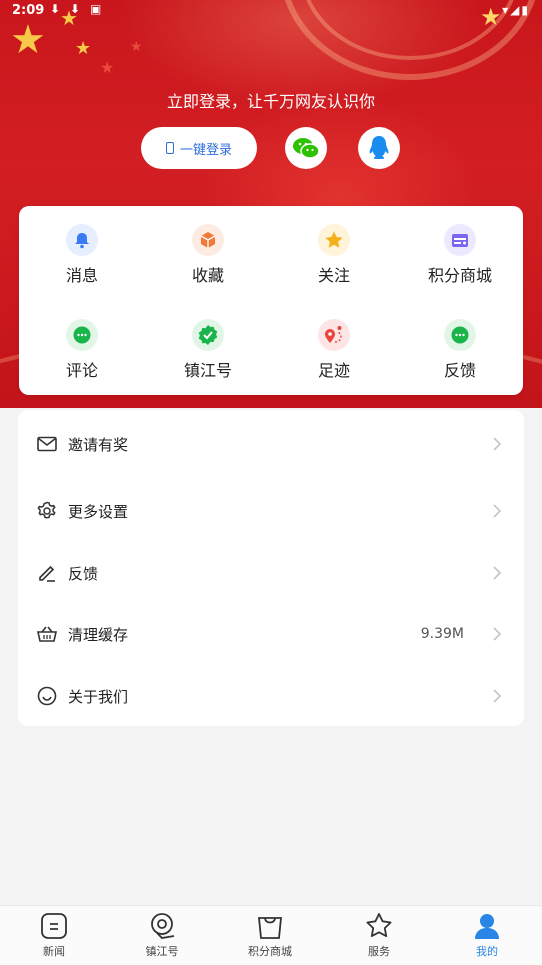 This screenshot has height=965, width=542. Describe the element at coordinates (98, 696) in the screenshot. I see `menu-item-label: 关于我们` at that location.